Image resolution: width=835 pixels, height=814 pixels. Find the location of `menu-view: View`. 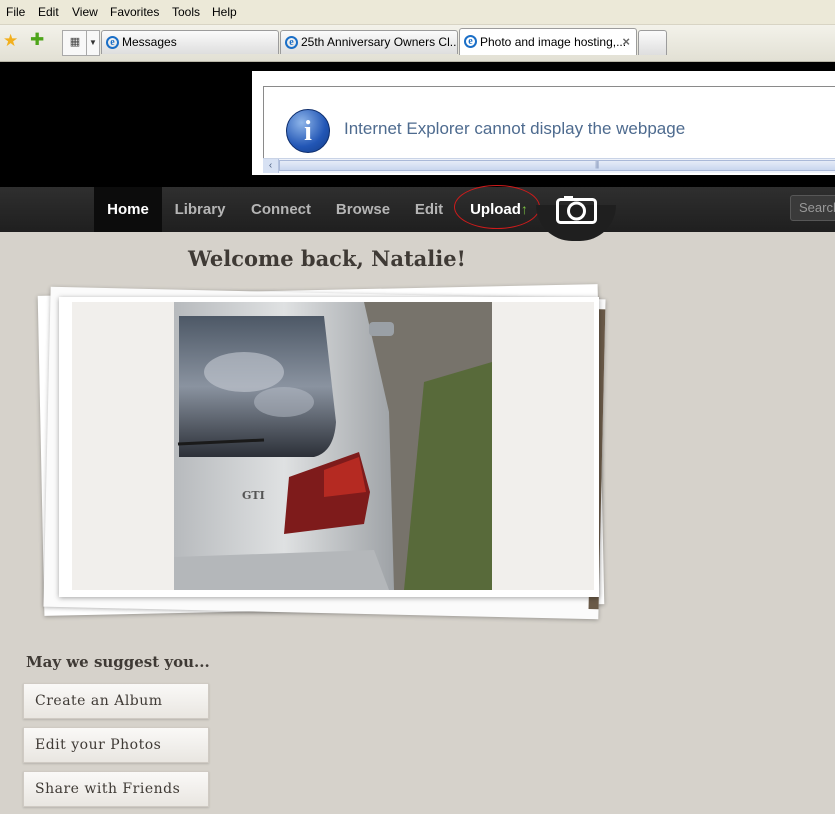

menu-view: View is located at coordinates (85, 12).